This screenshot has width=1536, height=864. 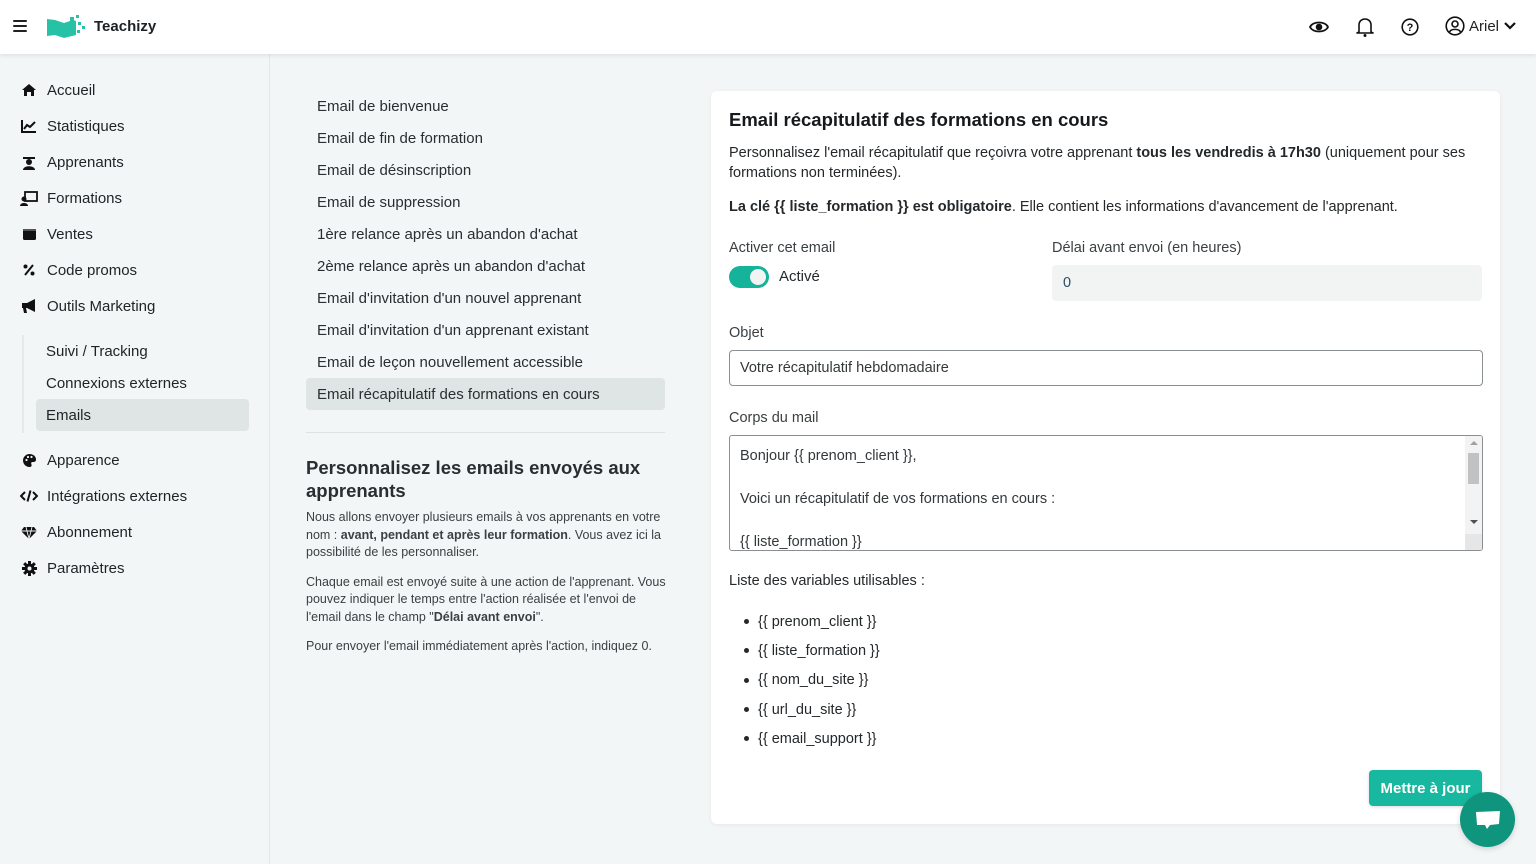 I want to click on sidebar-item-label: Paramètres, so click(x=86, y=568).